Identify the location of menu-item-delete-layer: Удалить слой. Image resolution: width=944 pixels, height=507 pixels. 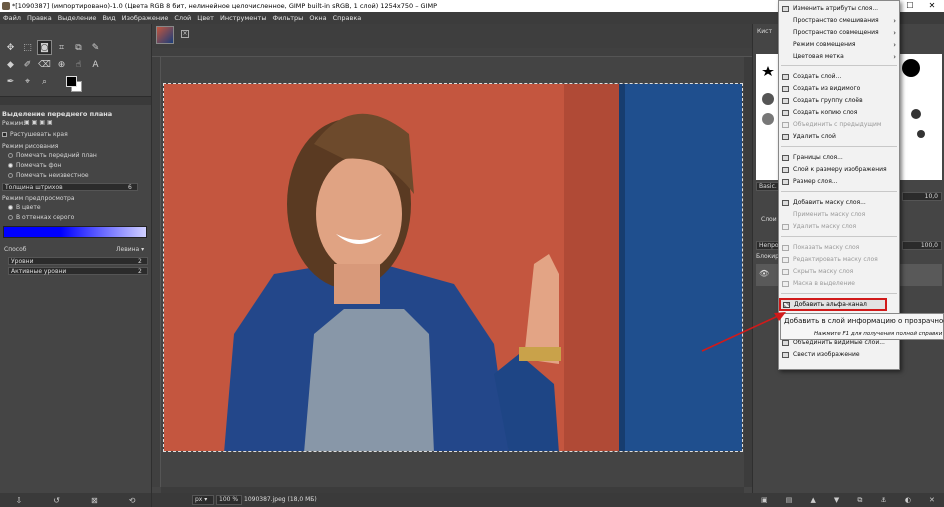
(839, 137).